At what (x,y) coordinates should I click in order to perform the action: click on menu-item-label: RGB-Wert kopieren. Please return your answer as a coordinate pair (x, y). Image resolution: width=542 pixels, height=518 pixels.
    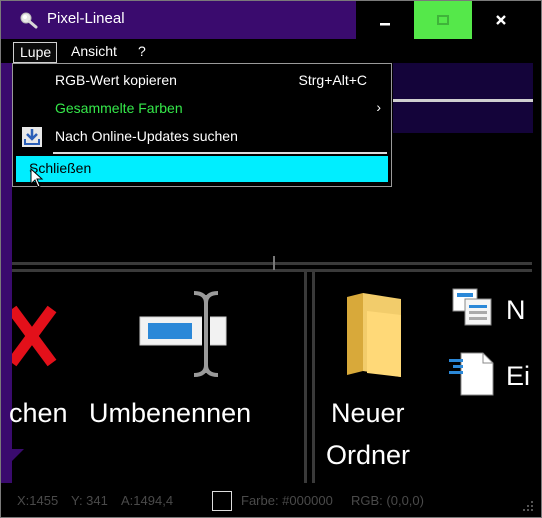
    Looking at the image, I should click on (116, 80).